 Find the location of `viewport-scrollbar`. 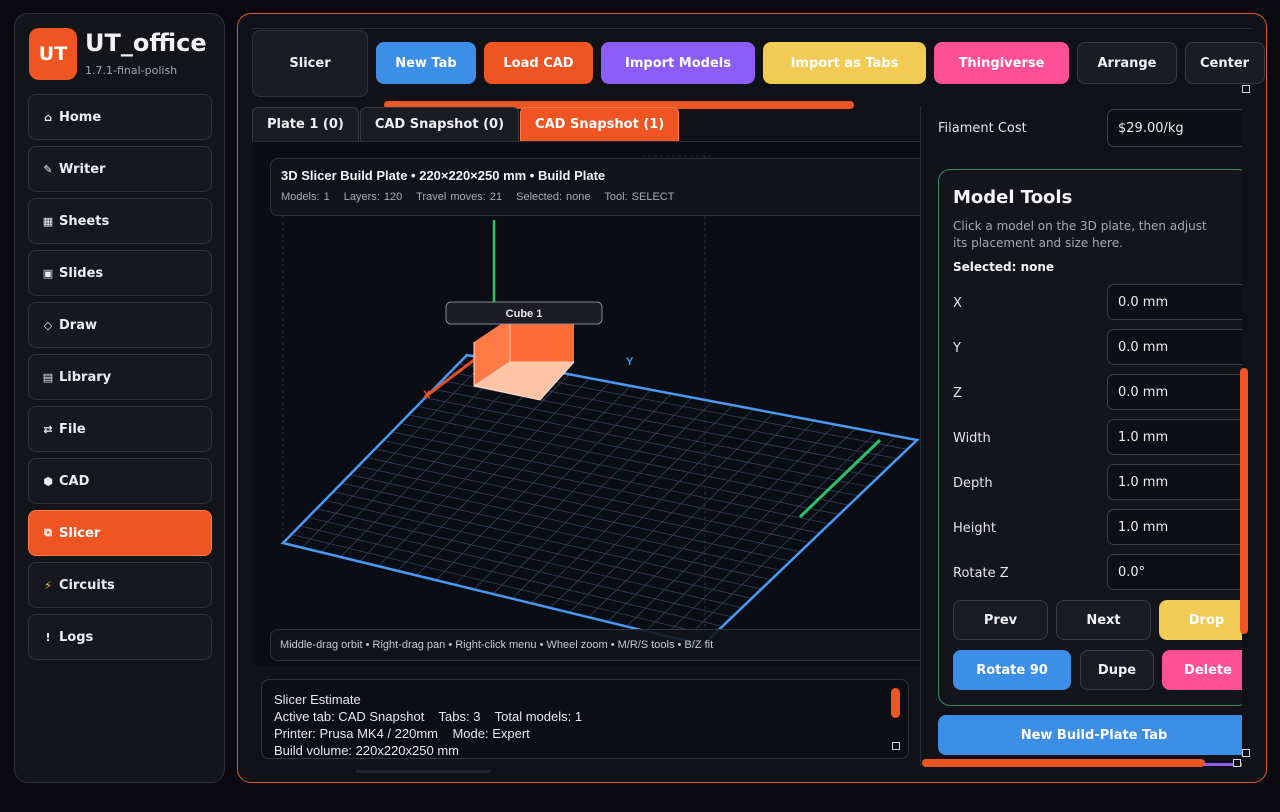

viewport-scrollbar is located at coordinates (423, 771).